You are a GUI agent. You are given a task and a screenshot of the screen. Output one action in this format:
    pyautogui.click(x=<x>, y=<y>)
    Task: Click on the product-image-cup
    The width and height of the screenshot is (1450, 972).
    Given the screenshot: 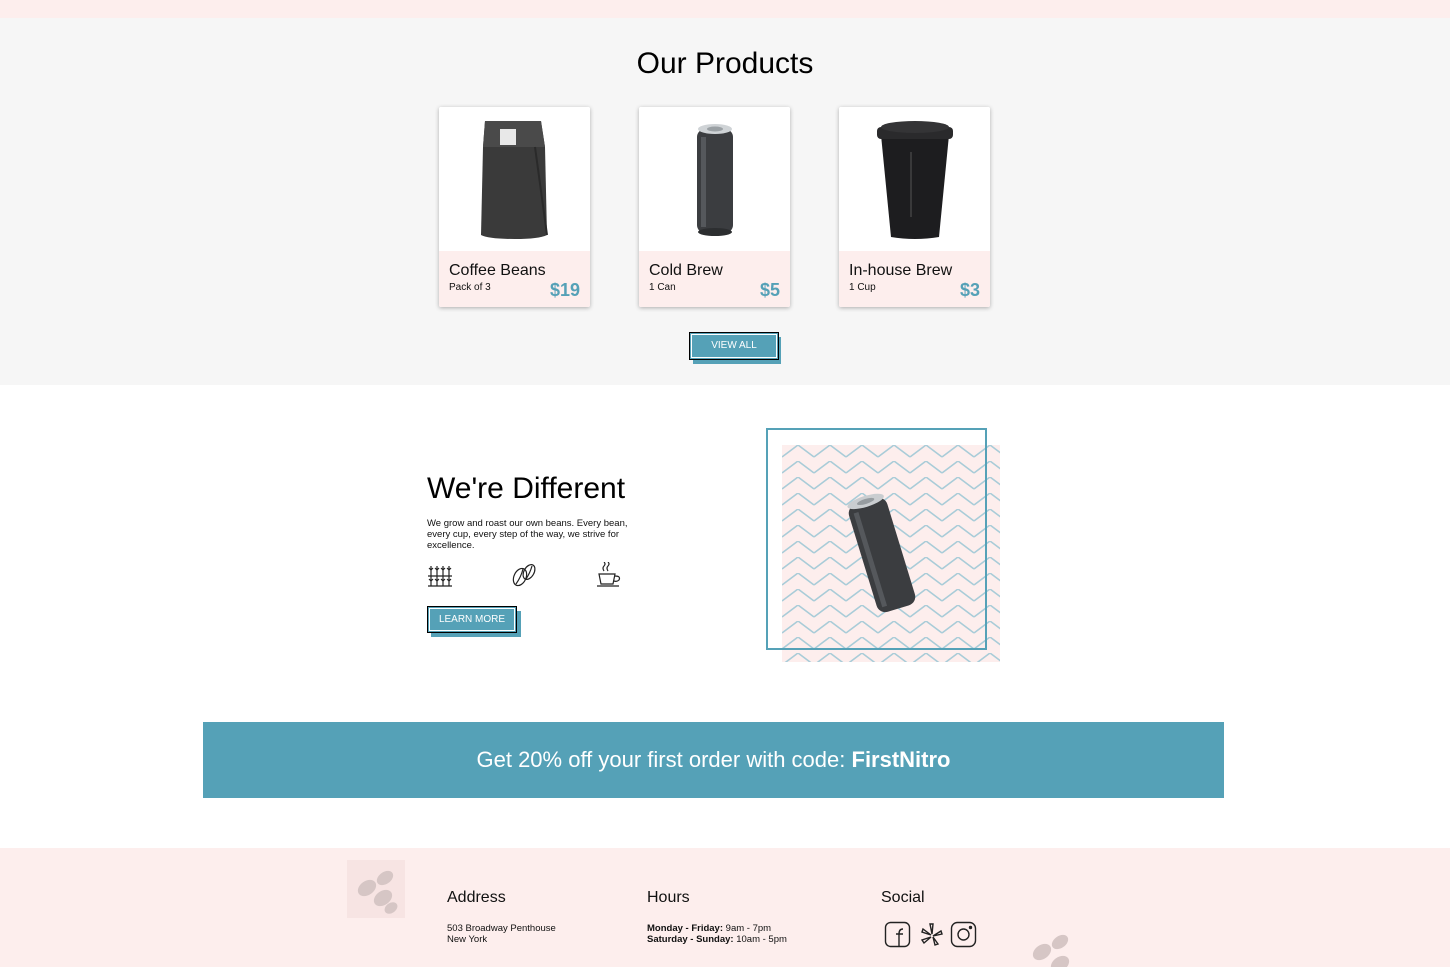 What is the action you would take?
    pyautogui.click(x=914, y=179)
    